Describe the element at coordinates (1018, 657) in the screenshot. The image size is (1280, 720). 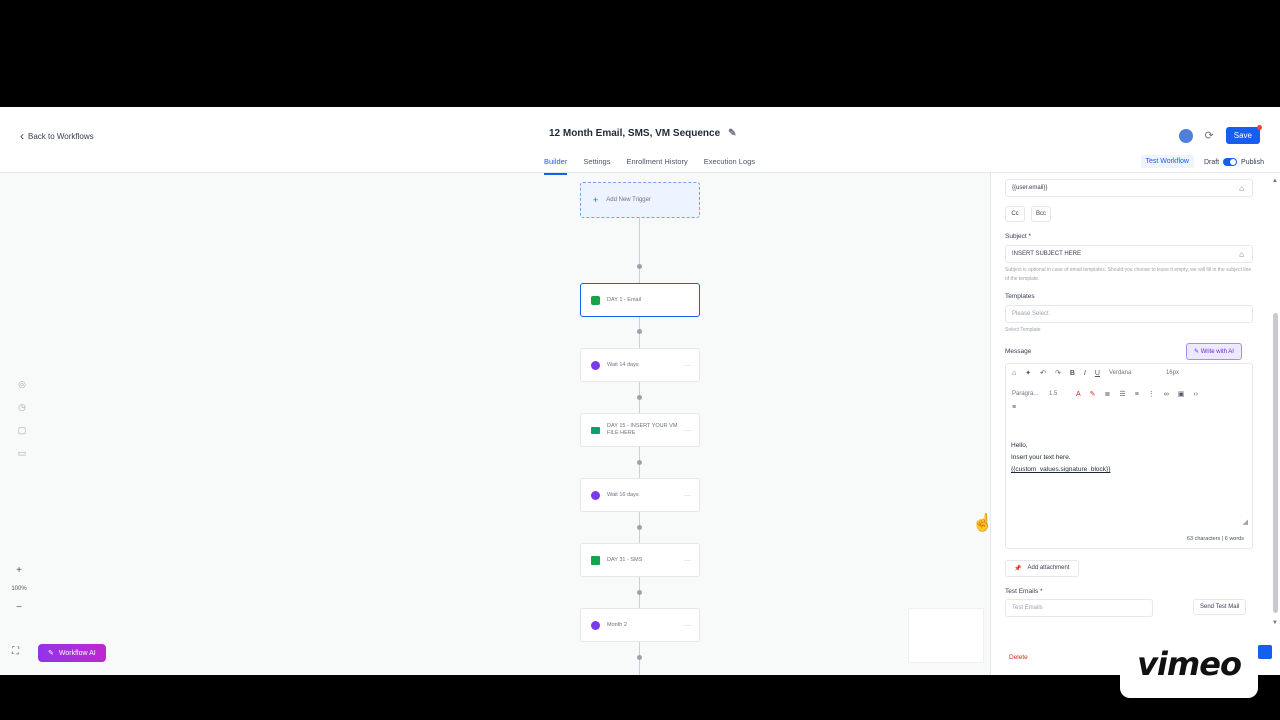
I see `delete-button: Delete` at that location.